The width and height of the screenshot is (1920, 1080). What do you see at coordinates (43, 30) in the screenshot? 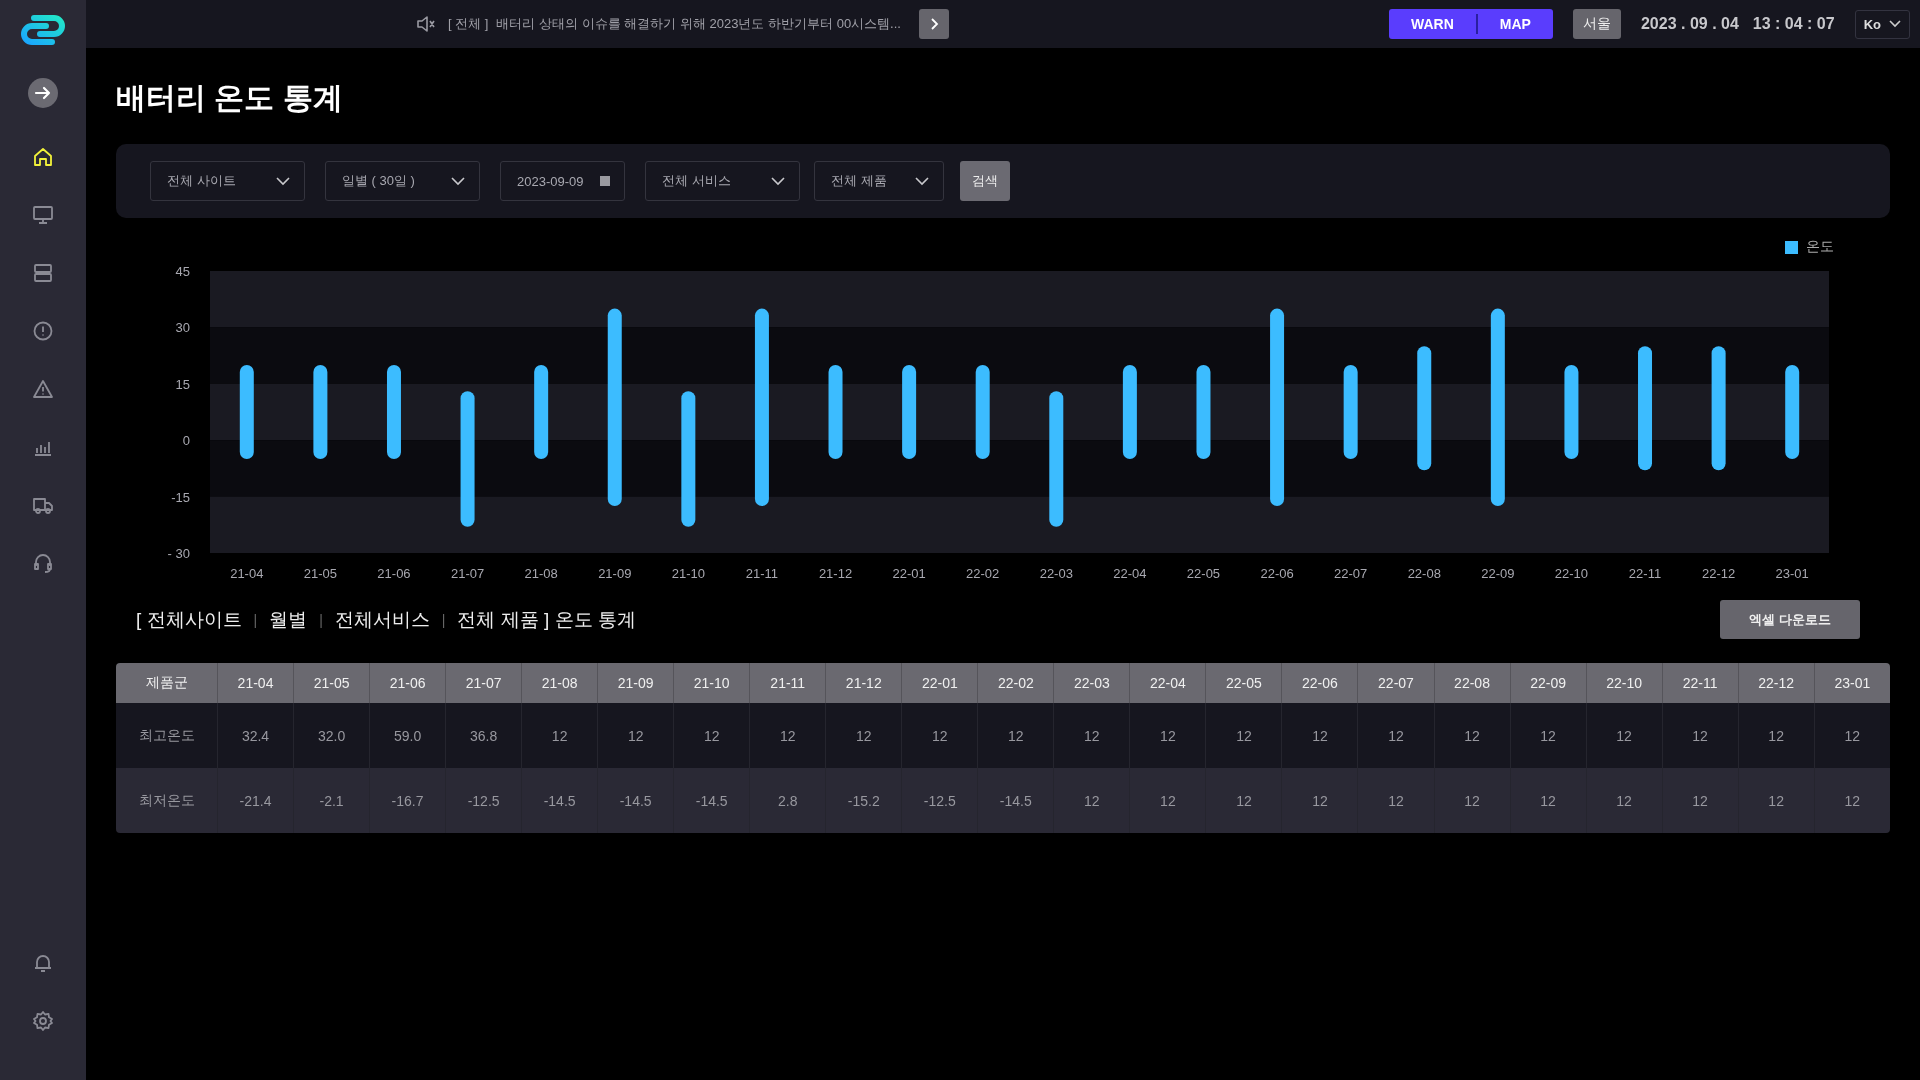
I see `logo-icon` at bounding box center [43, 30].